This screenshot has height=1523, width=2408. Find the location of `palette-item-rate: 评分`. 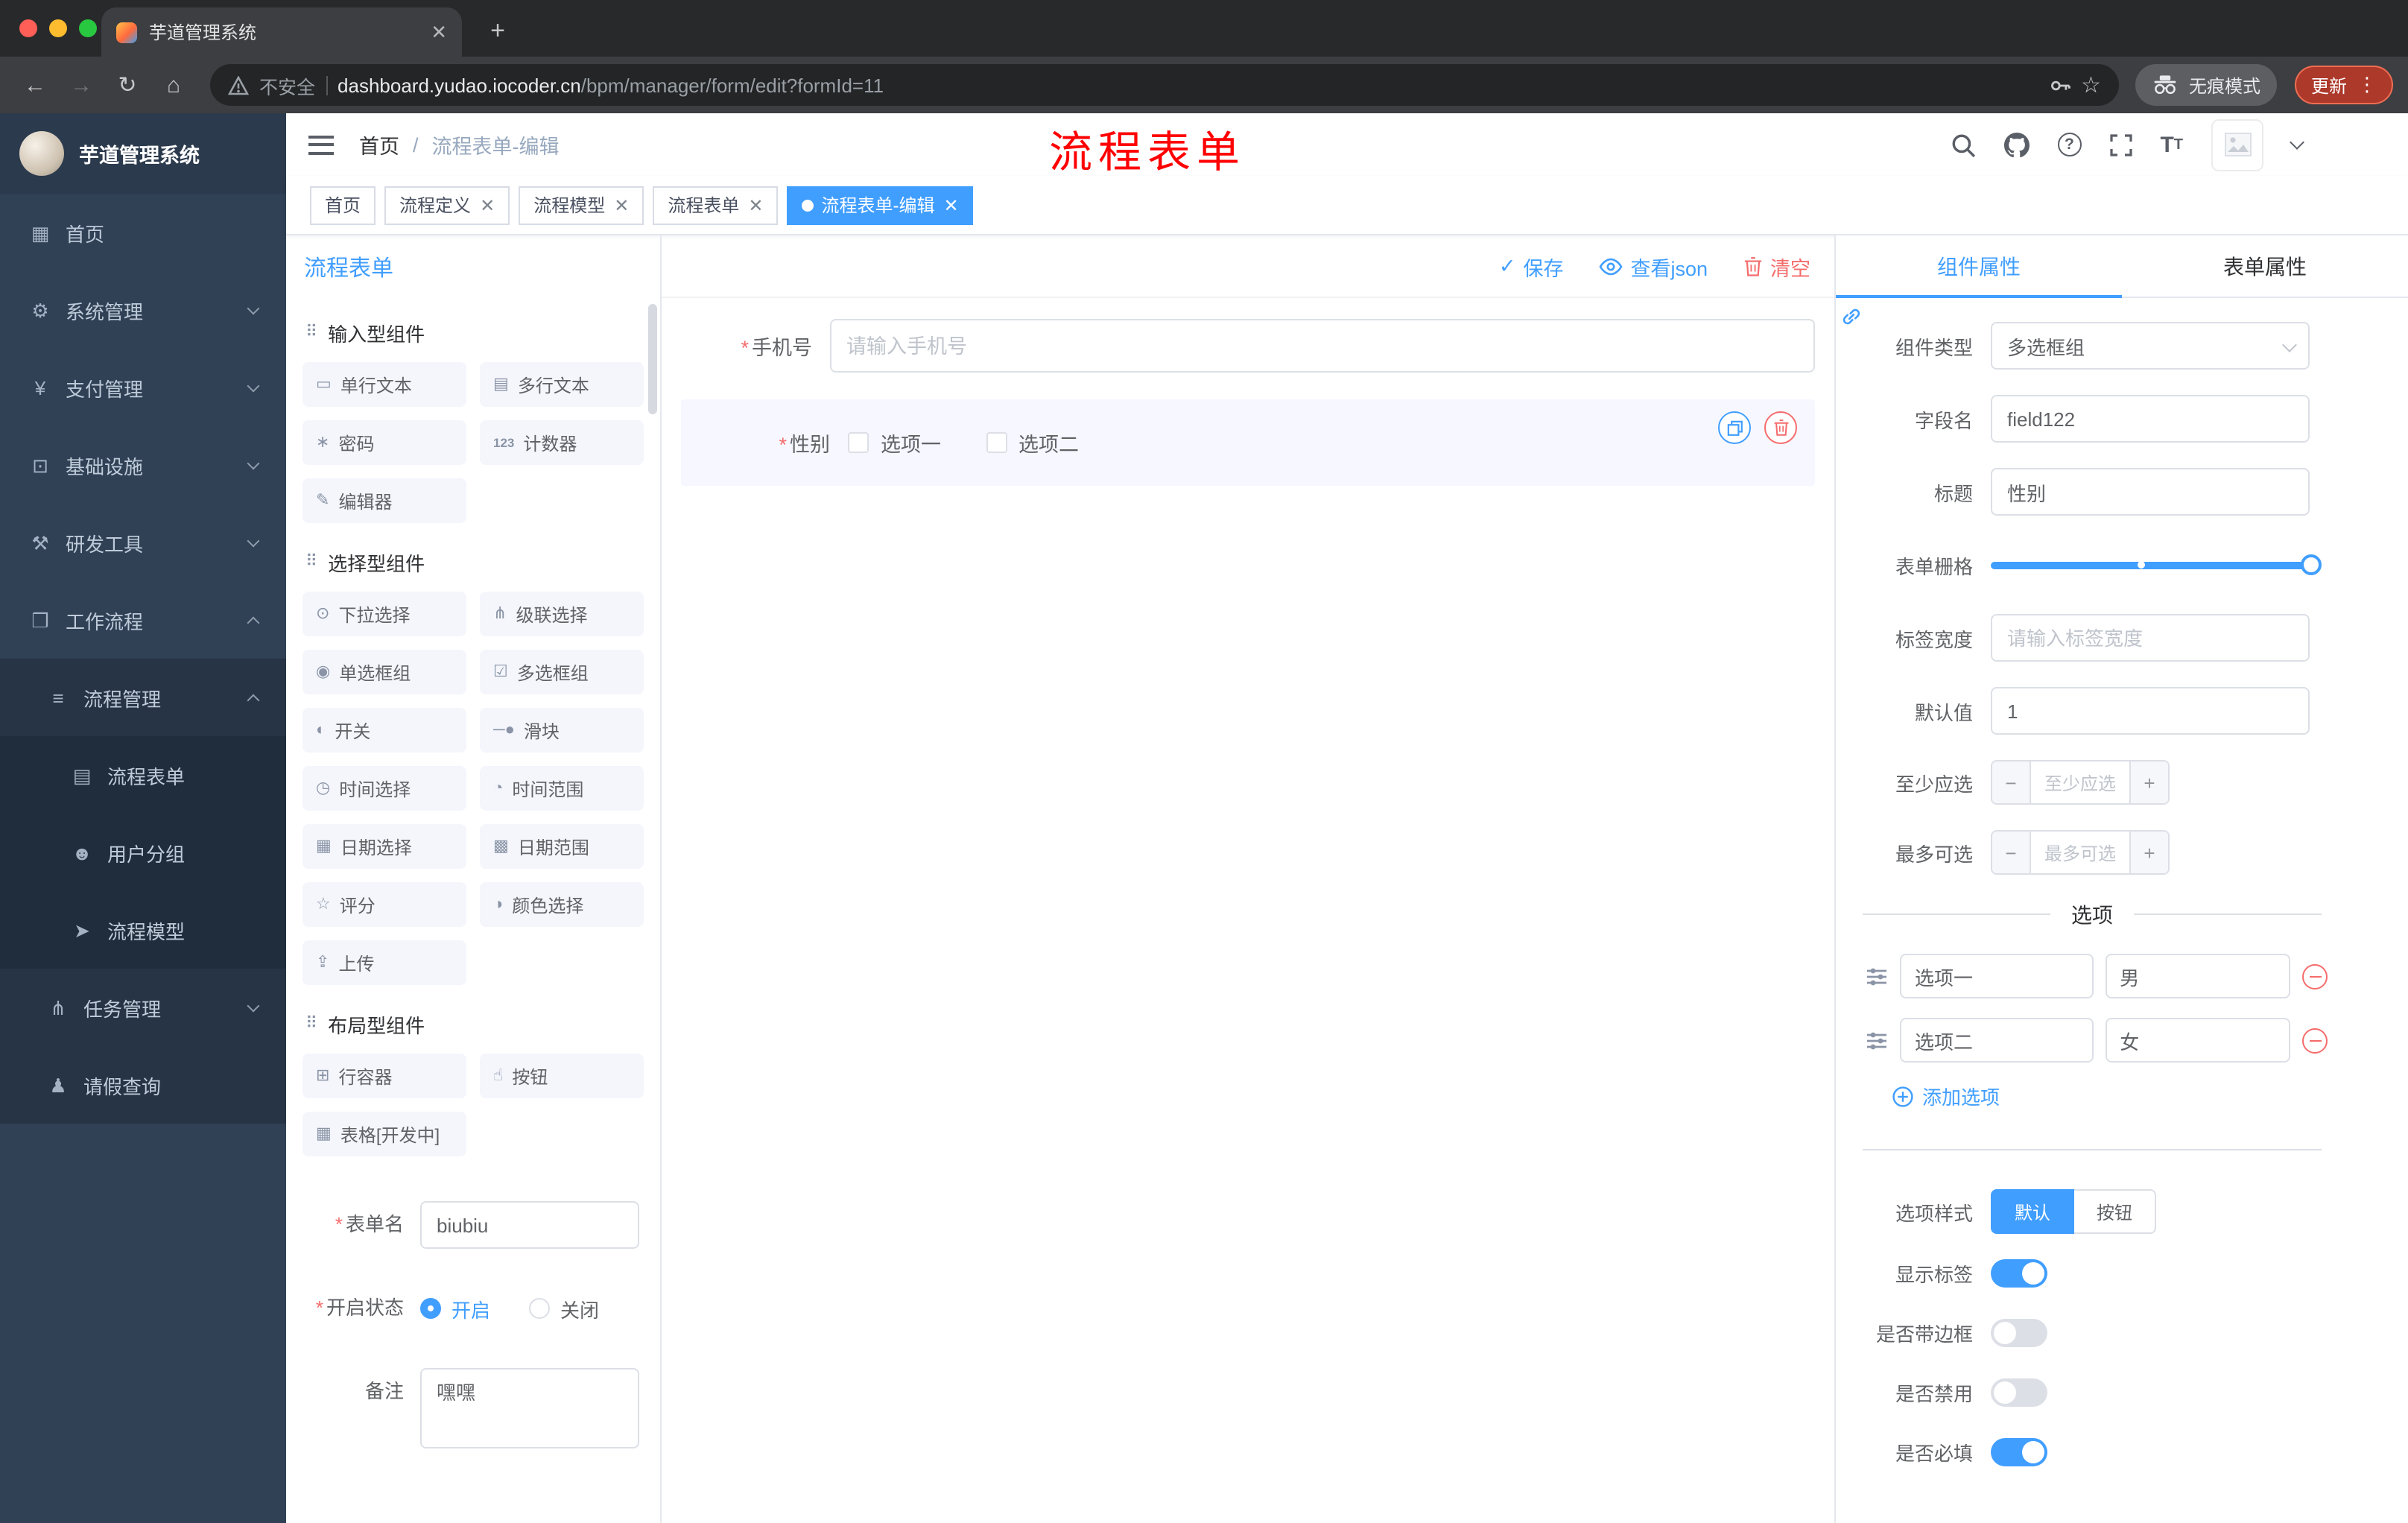

palette-item-rate: 评分 is located at coordinates (384, 905).